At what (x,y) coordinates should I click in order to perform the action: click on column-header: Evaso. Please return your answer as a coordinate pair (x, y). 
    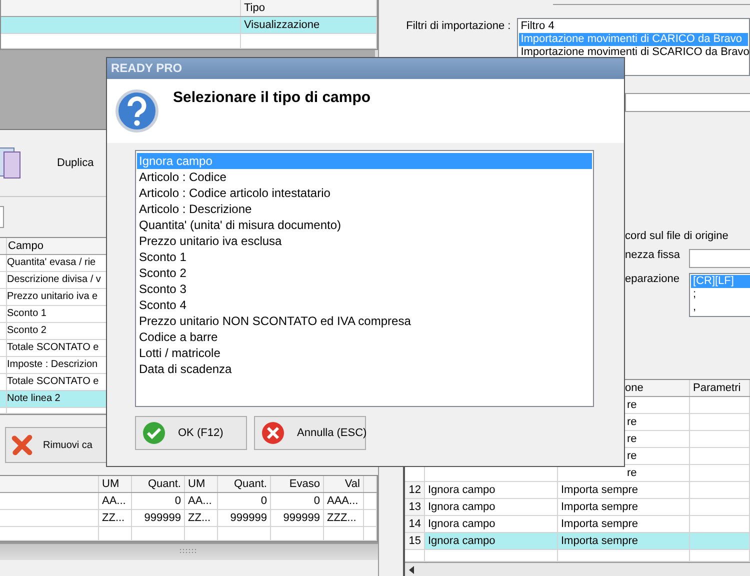
    Looking at the image, I should click on (297, 484).